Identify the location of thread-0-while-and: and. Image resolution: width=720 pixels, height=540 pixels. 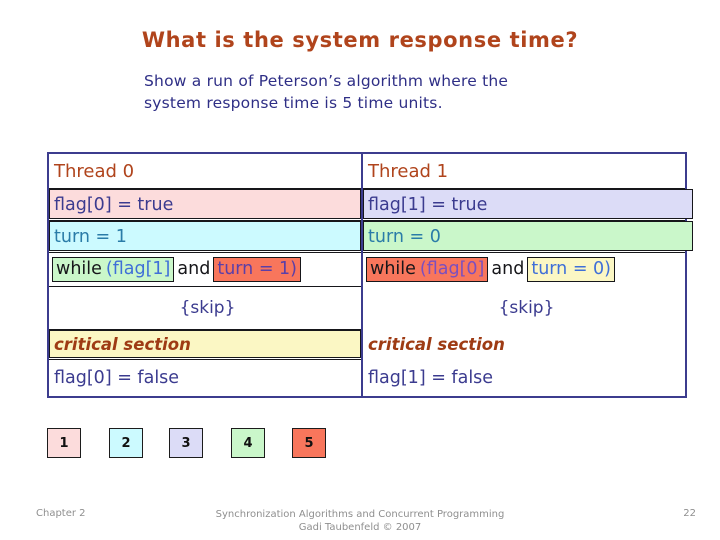
(194, 269).